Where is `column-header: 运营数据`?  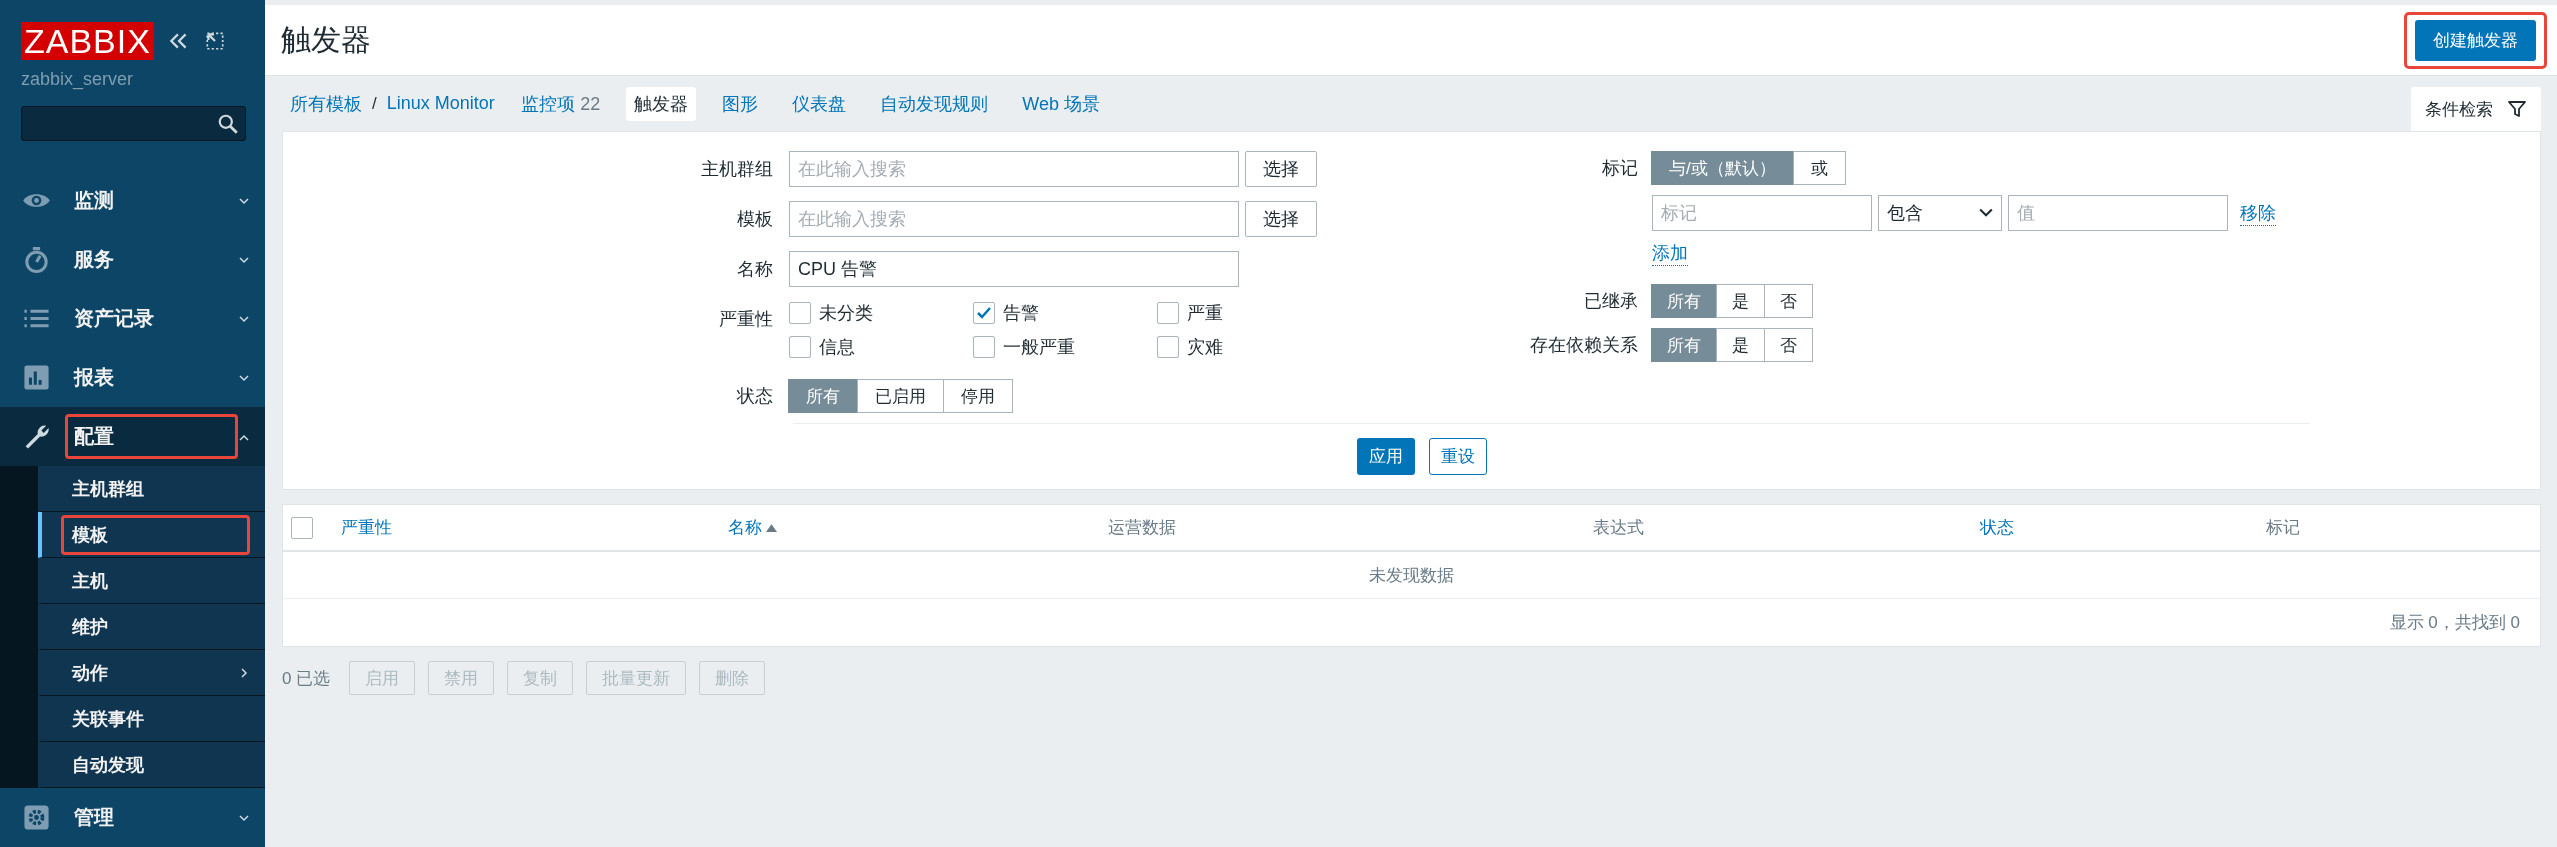 column-header: 运营数据 is located at coordinates (1142, 528).